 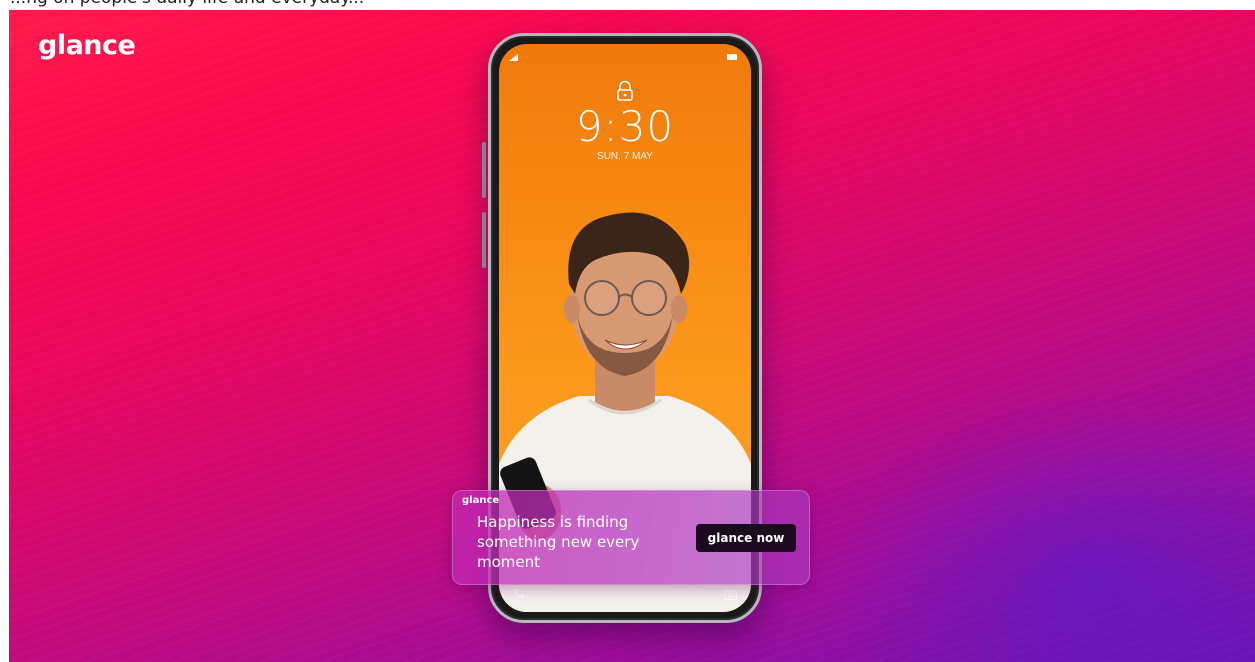 I want to click on battery-icon, so click(x=732, y=57).